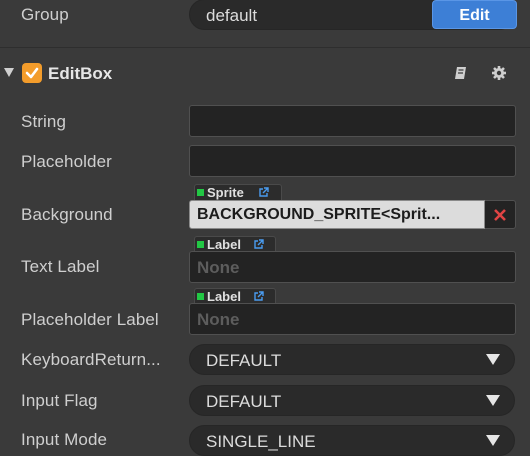 Image resolution: width=530 pixels, height=456 pixels. I want to click on component-header: EditBox, so click(265, 75).